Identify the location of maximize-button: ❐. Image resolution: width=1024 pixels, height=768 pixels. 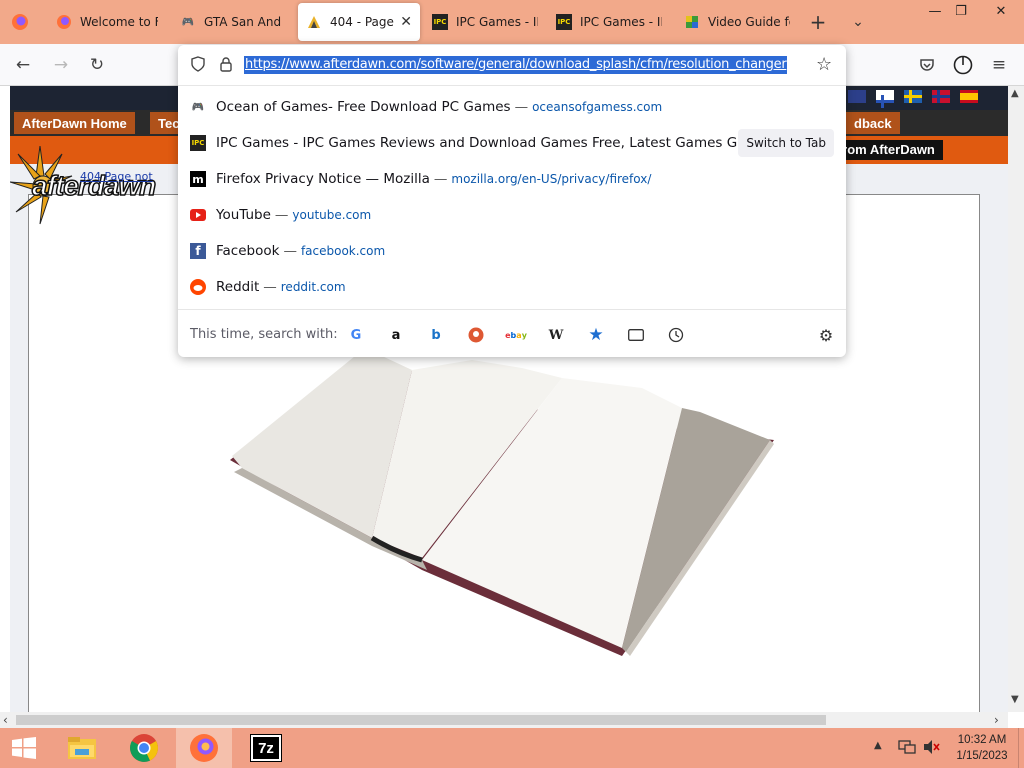
(961, 11).